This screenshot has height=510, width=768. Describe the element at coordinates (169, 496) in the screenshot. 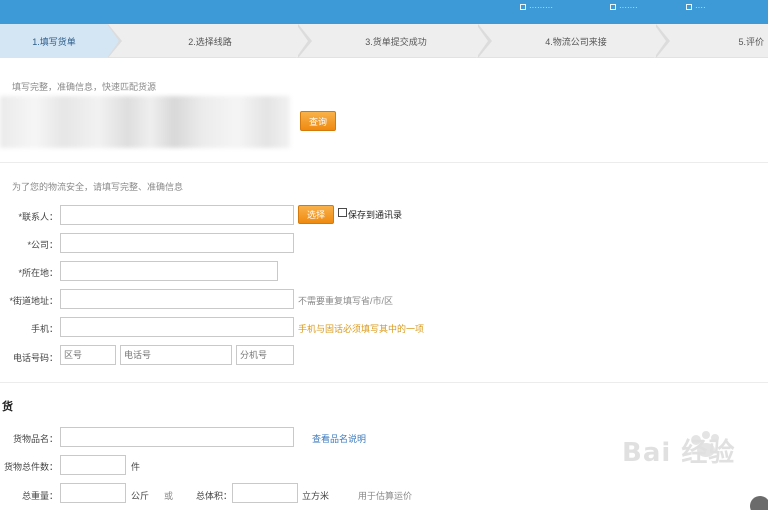

I see `or-text: 或` at that location.